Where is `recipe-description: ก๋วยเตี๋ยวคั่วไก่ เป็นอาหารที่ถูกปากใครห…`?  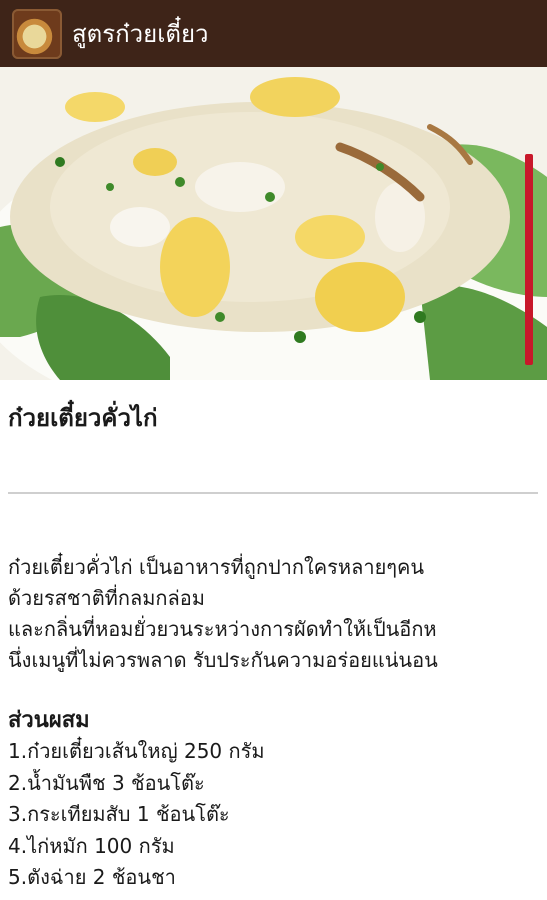 recipe-description: ก๋วยเตี๋ยวคั่วไก่ เป็นอาหารที่ถูกปากใครห… is located at coordinates (276, 614).